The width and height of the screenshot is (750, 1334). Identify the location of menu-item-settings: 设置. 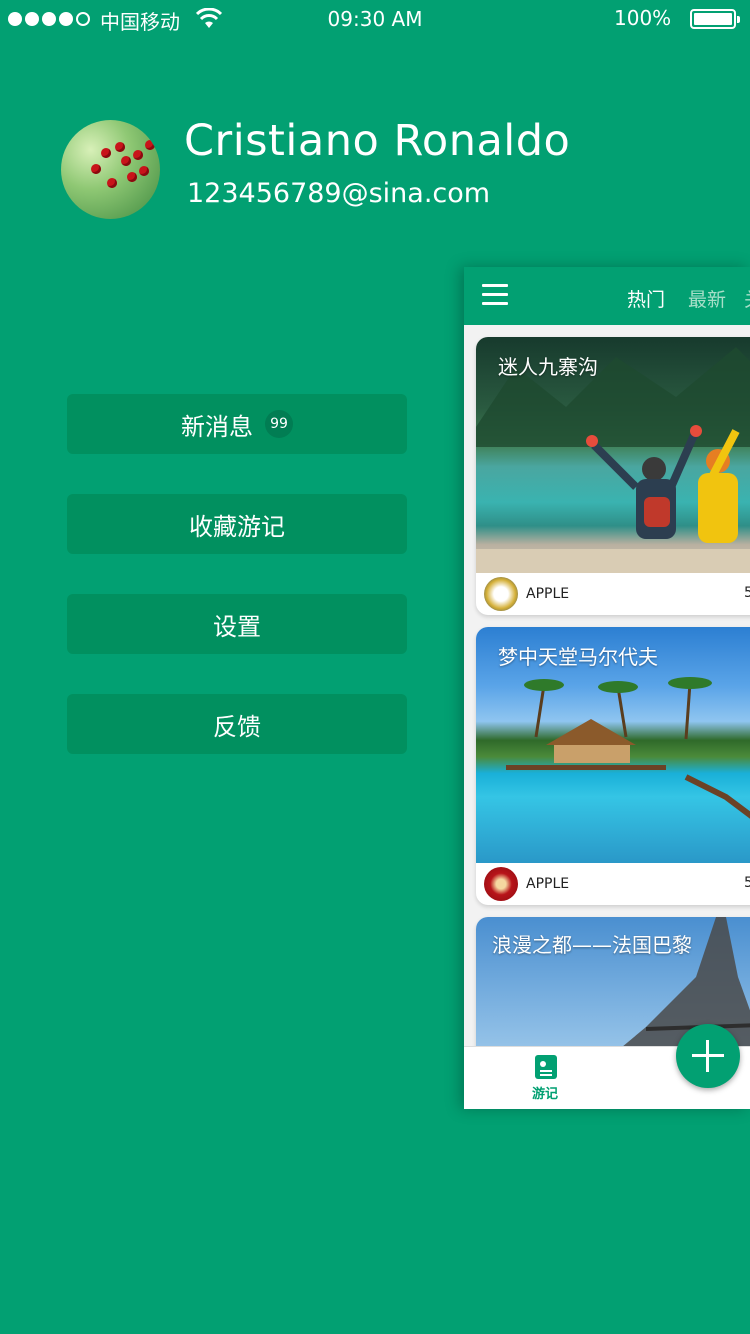
(237, 624).